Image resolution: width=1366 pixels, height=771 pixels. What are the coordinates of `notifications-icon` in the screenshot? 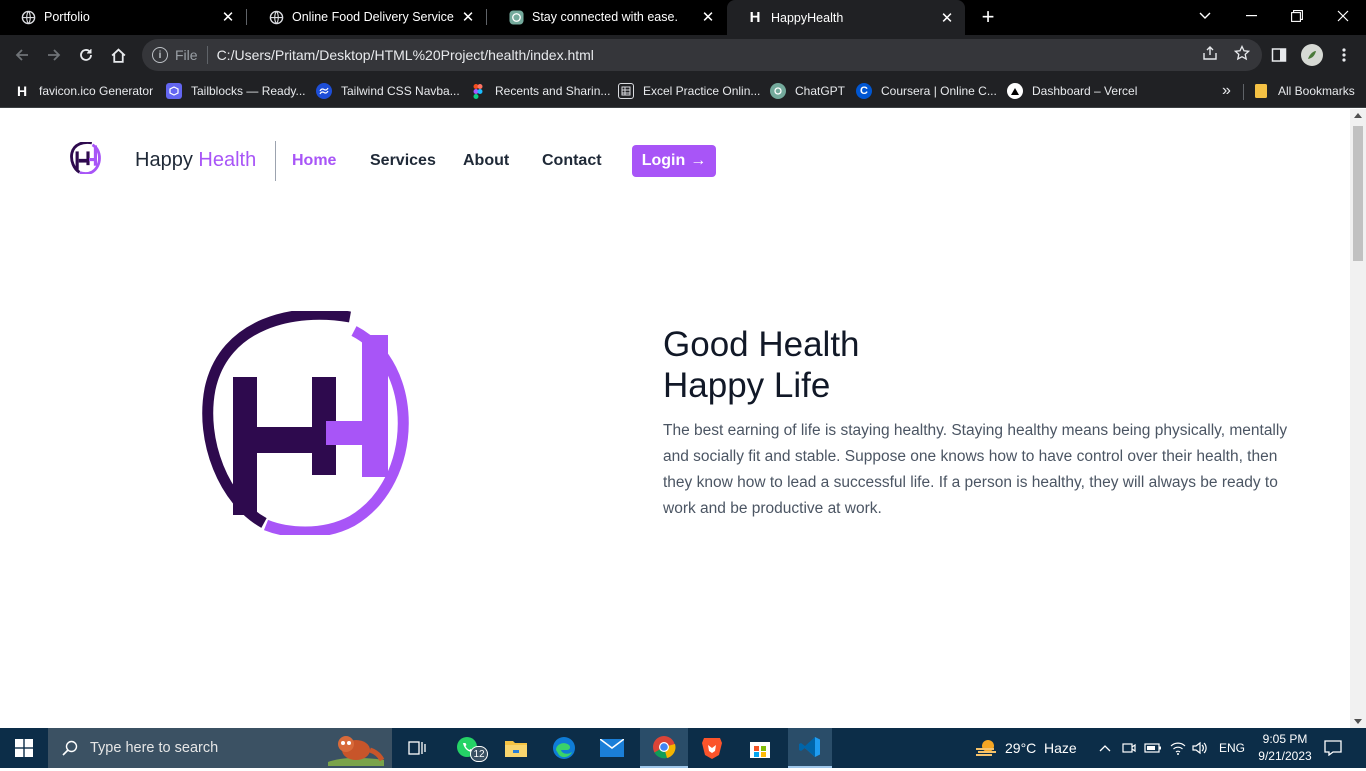 It's located at (1333, 748).